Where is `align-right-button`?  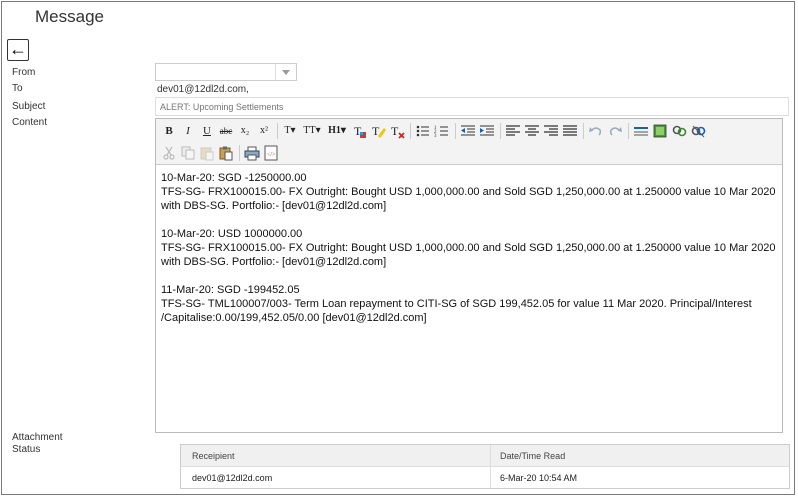
align-right-button is located at coordinates (551, 131).